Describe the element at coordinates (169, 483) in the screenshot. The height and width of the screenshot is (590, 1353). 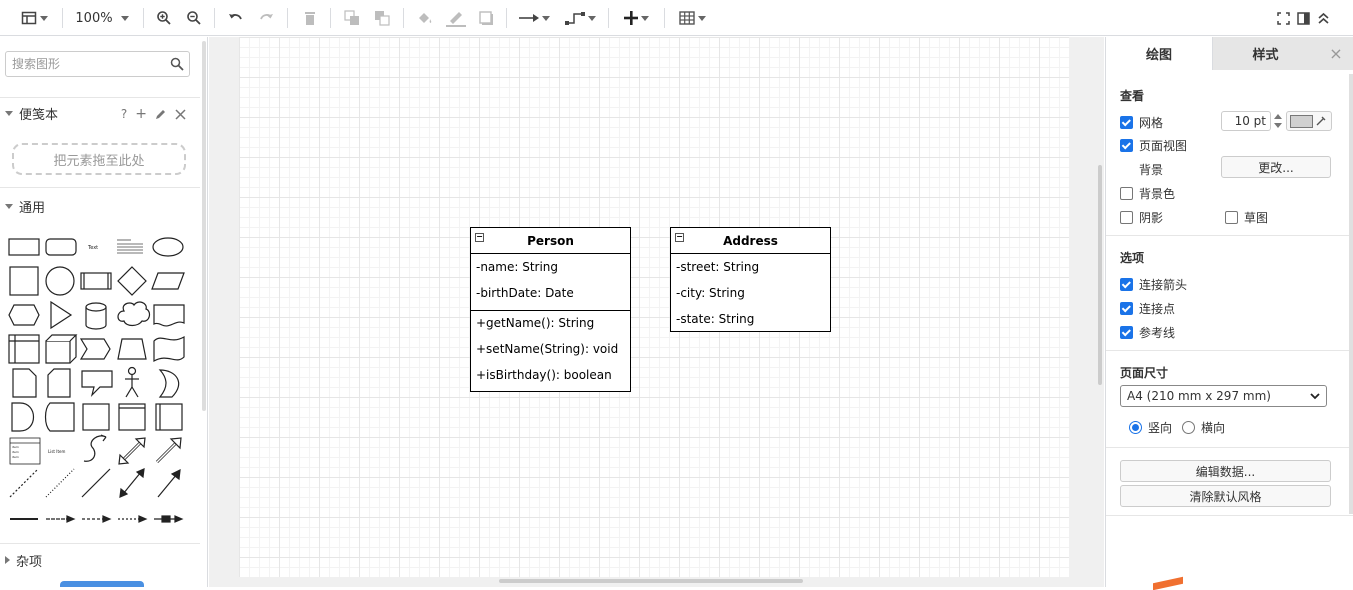
I see `directional-connector-shape` at that location.